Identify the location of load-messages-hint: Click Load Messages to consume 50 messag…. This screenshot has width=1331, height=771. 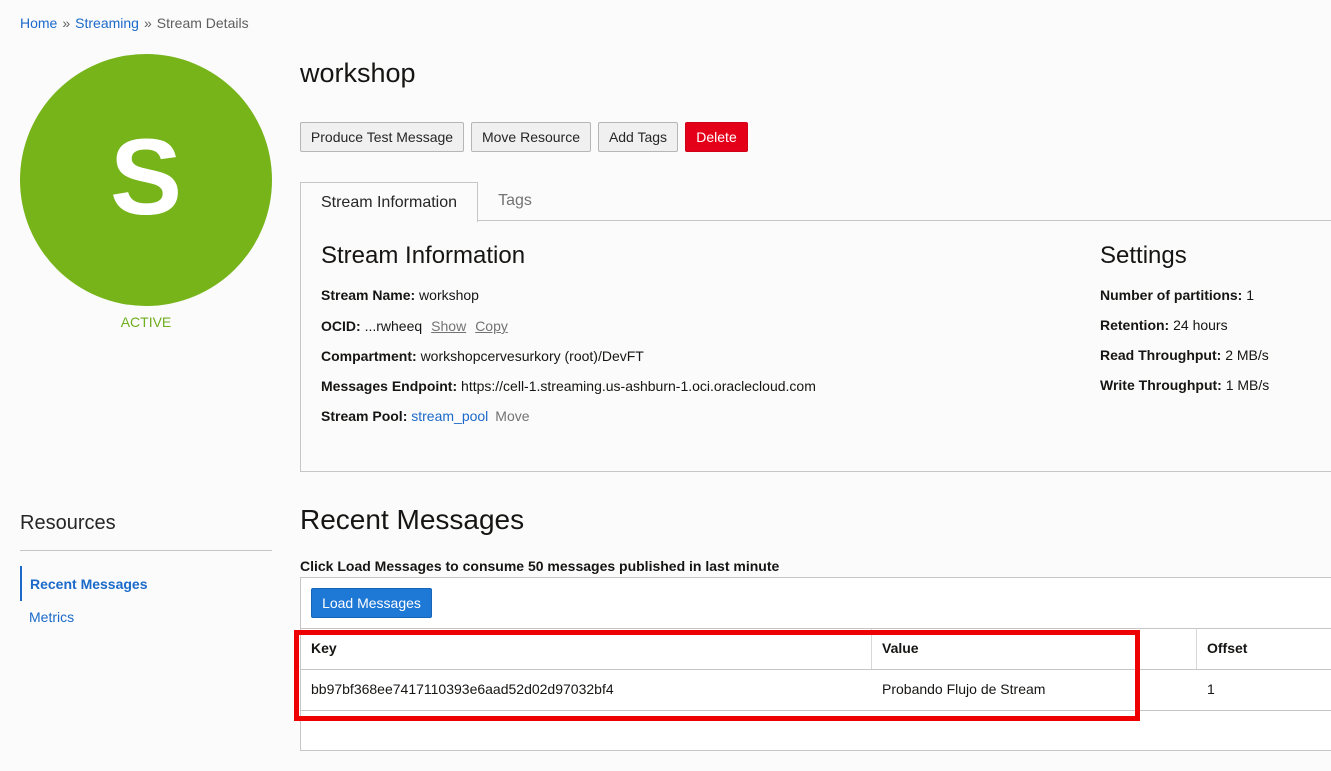
(540, 566).